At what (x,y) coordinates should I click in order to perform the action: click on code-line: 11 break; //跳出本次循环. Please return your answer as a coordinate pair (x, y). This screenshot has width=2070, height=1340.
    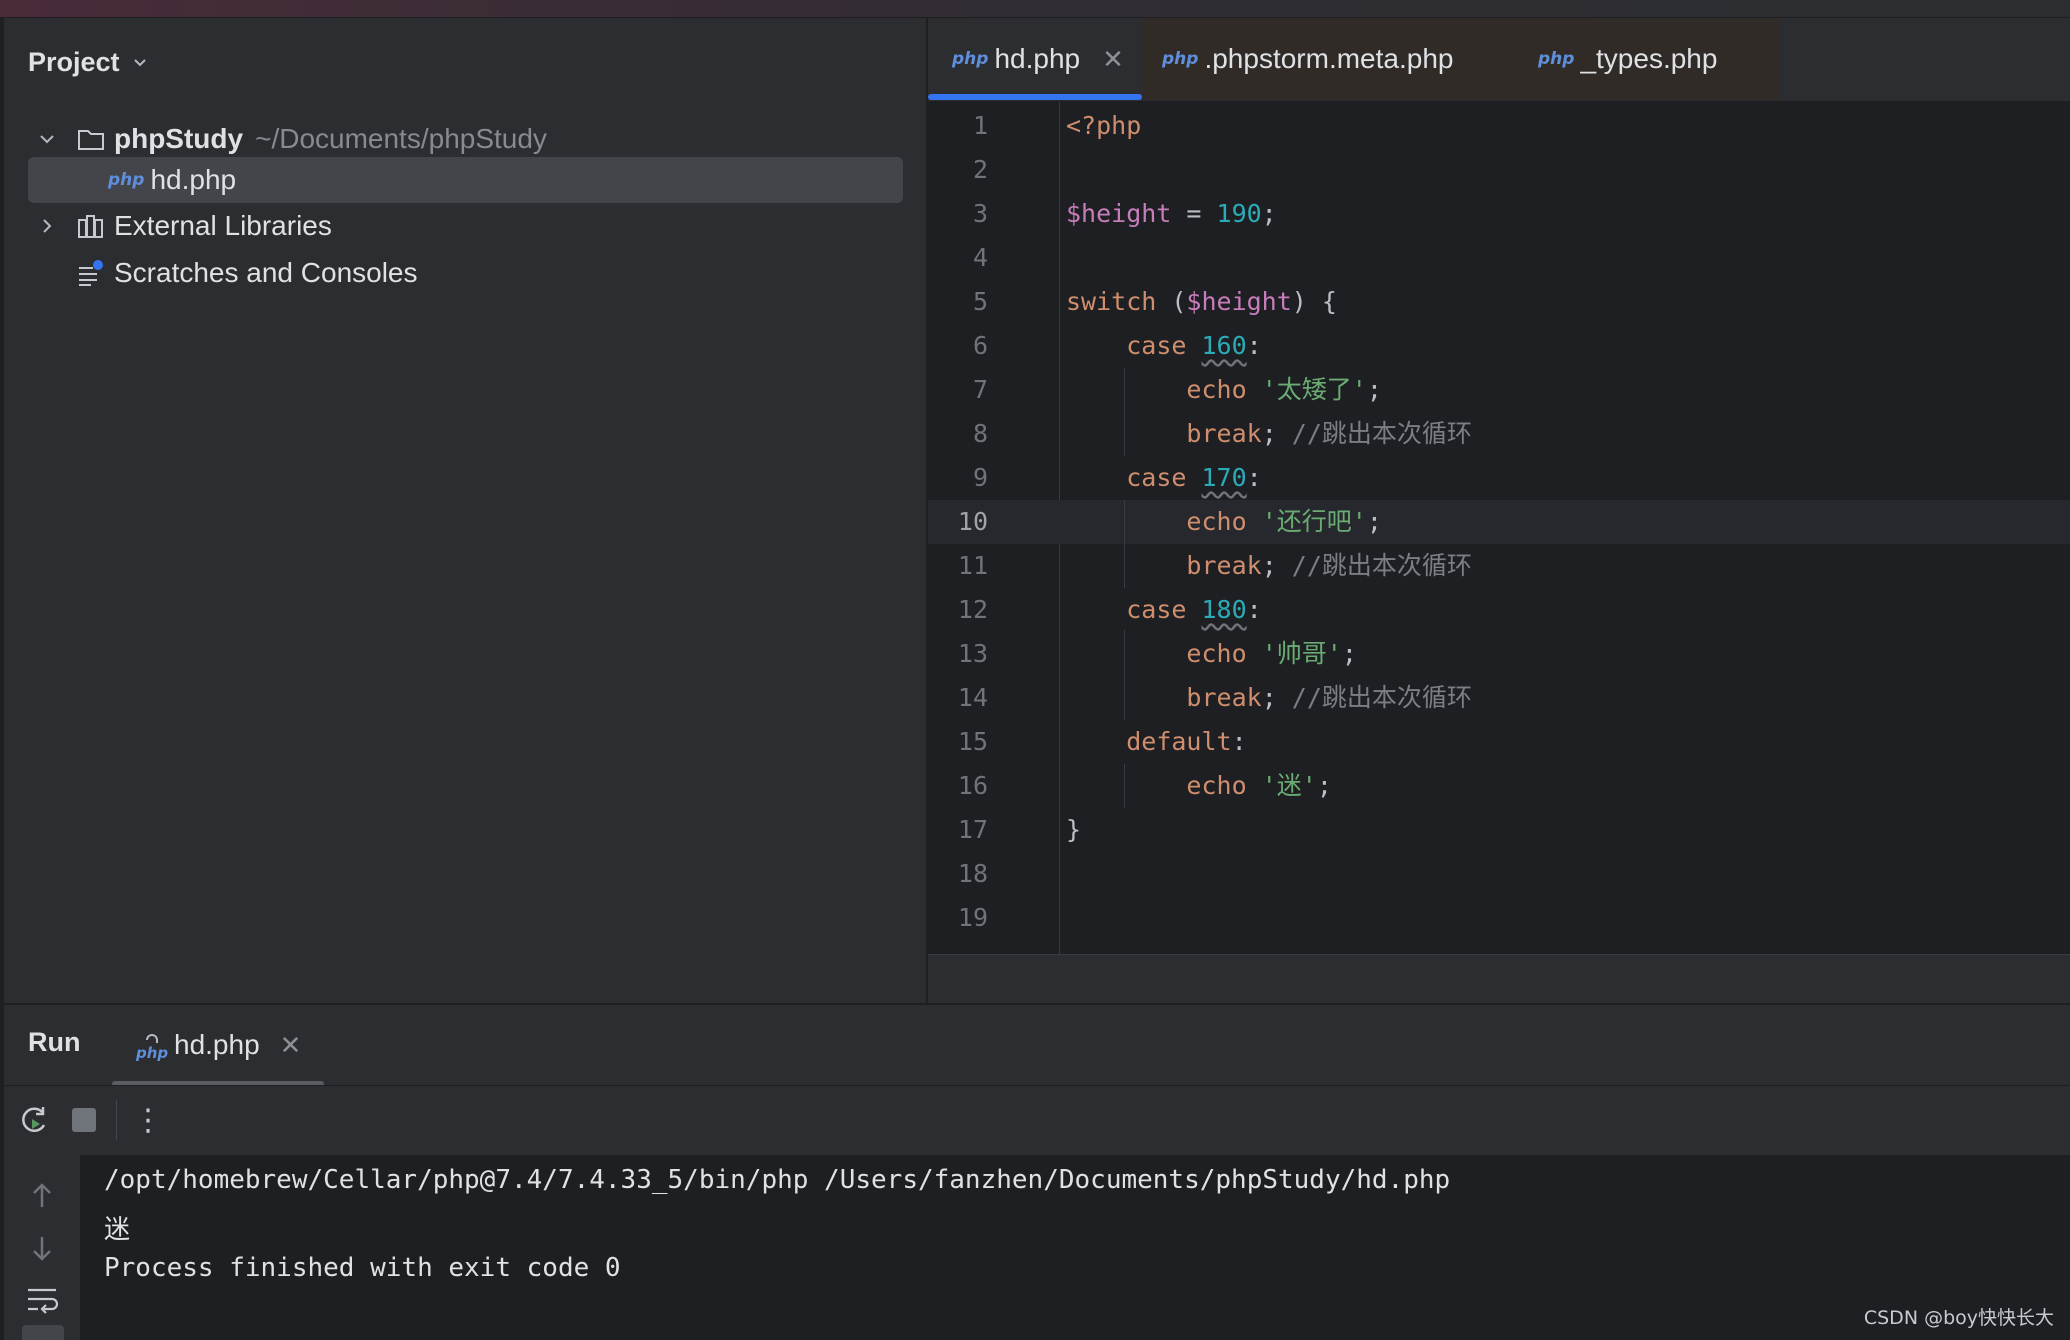
    Looking at the image, I should click on (1499, 566).